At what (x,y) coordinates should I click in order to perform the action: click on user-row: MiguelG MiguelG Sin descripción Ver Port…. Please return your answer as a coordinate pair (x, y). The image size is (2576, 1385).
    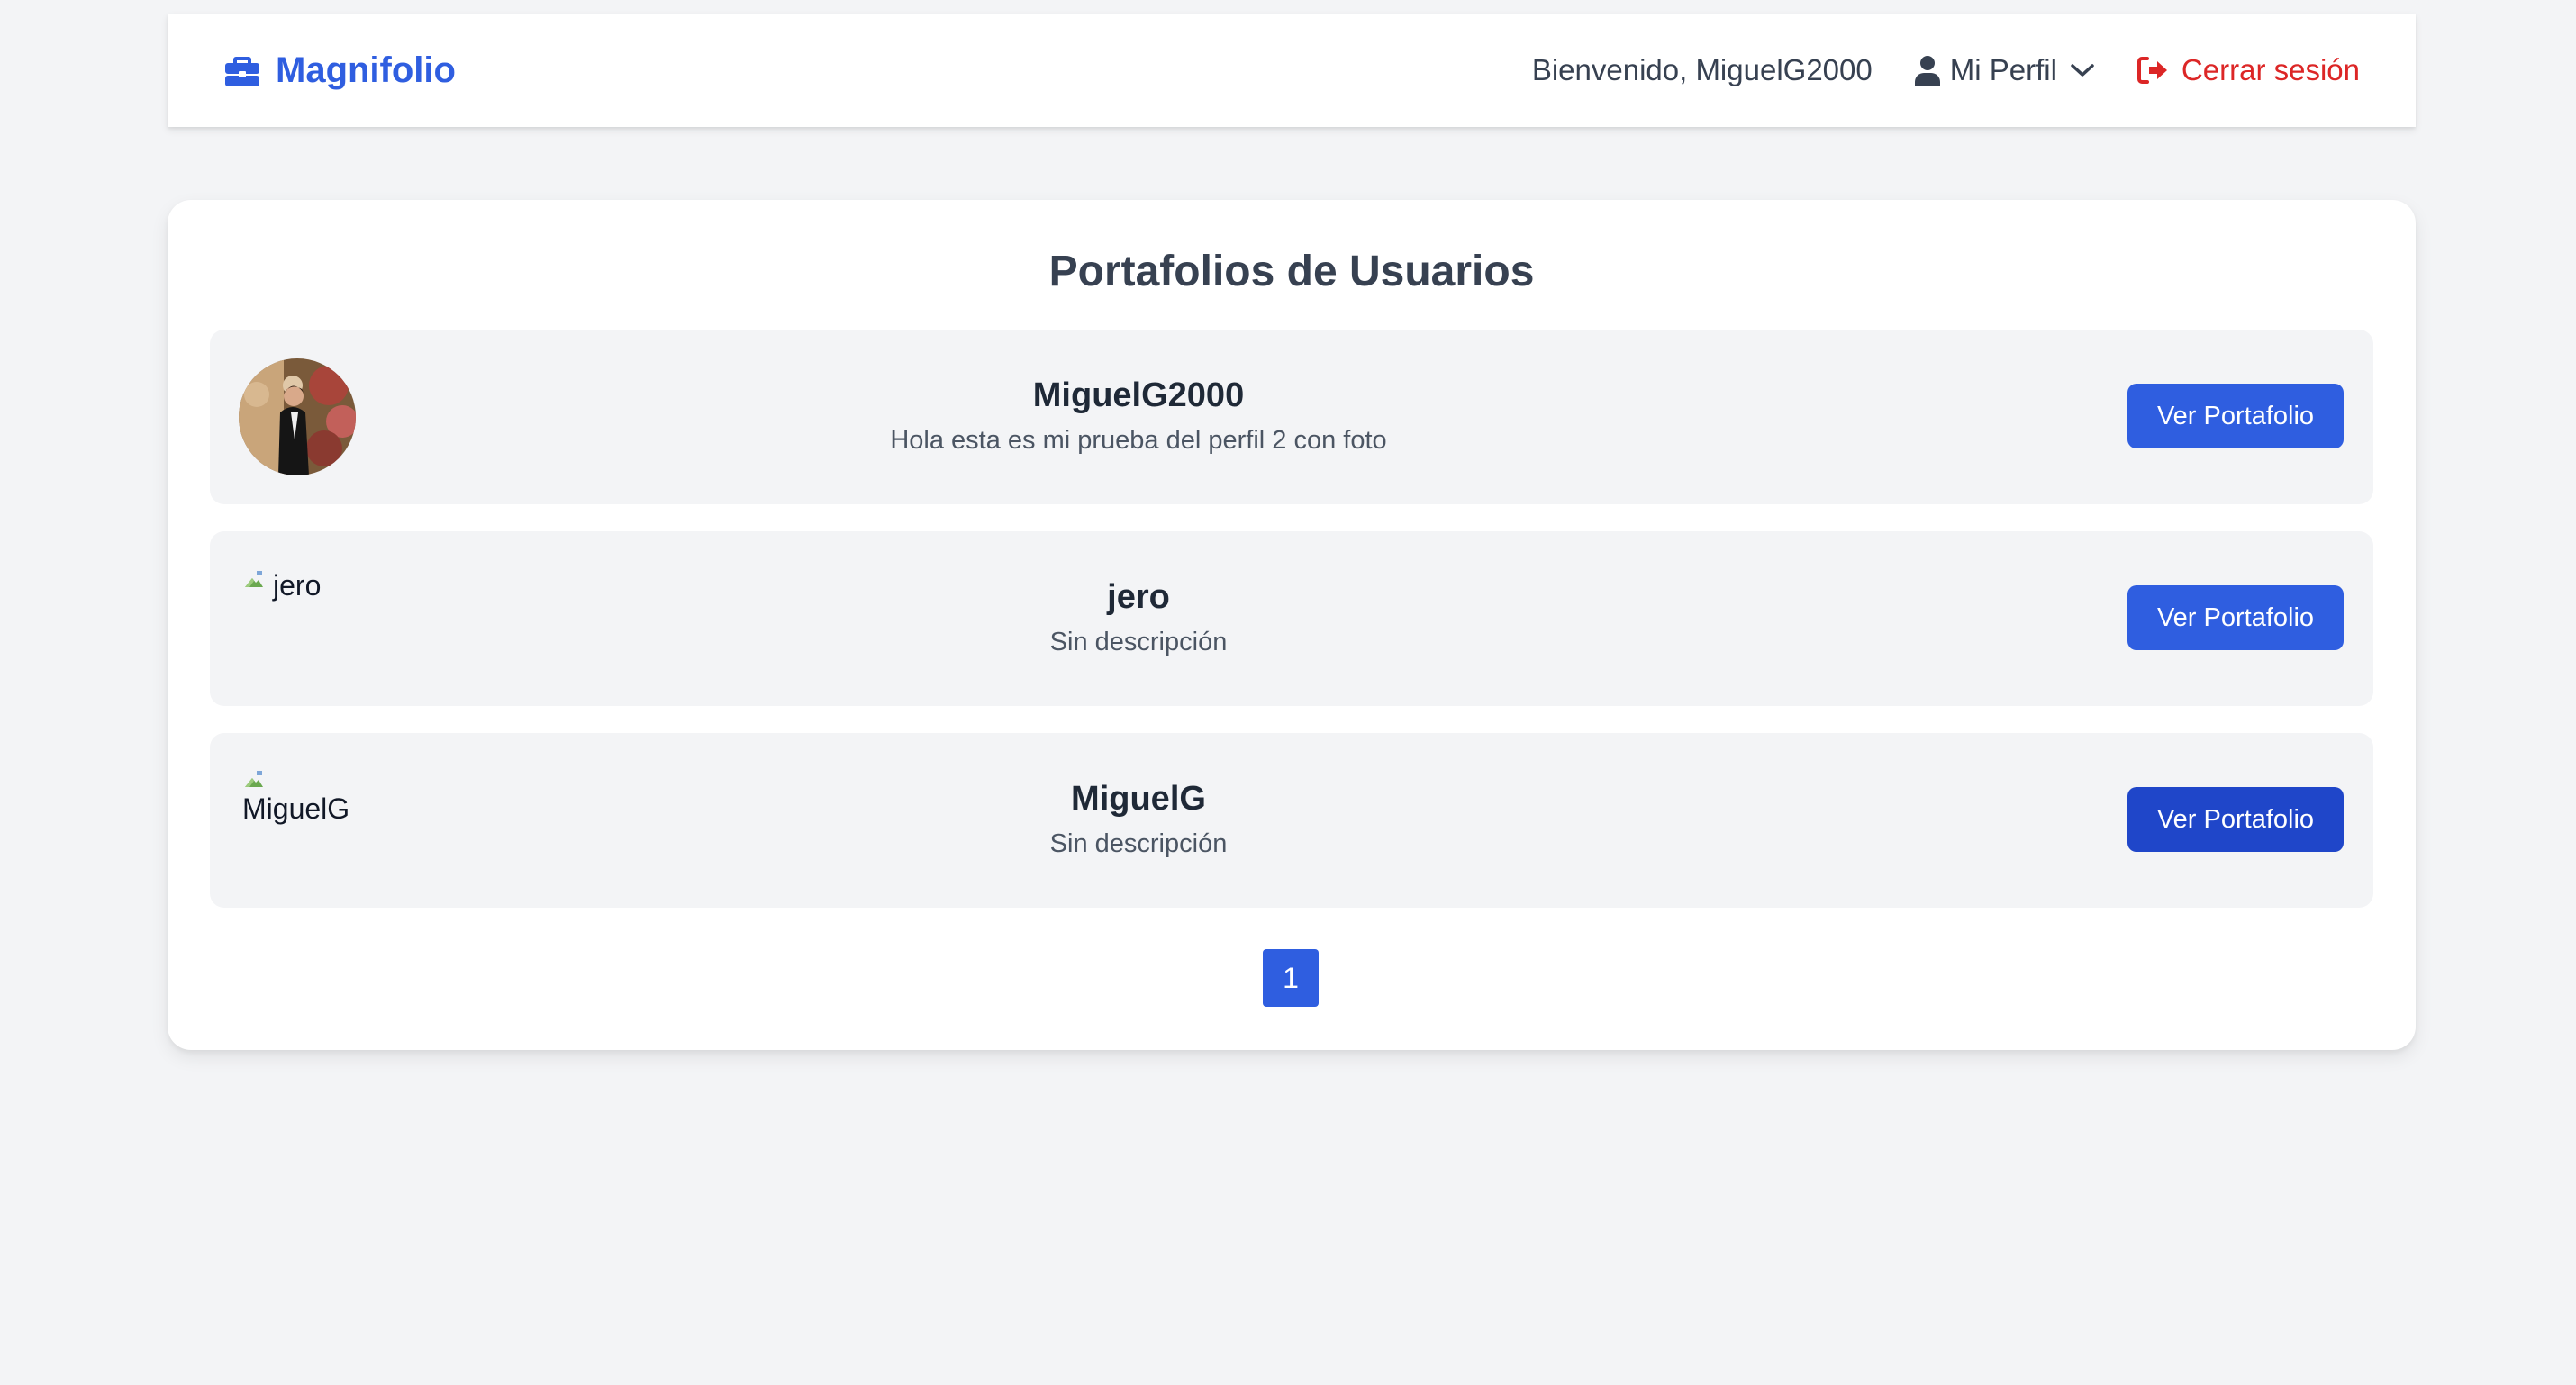
    Looking at the image, I should click on (1291, 820).